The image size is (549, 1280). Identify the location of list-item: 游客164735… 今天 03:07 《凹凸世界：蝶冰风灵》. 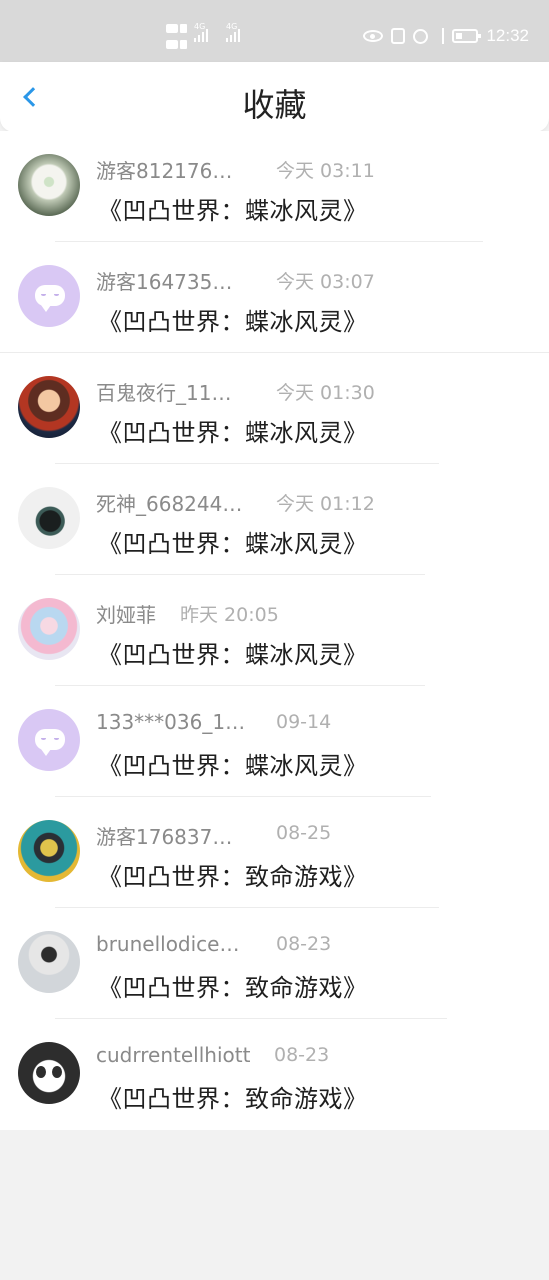
(274, 297).